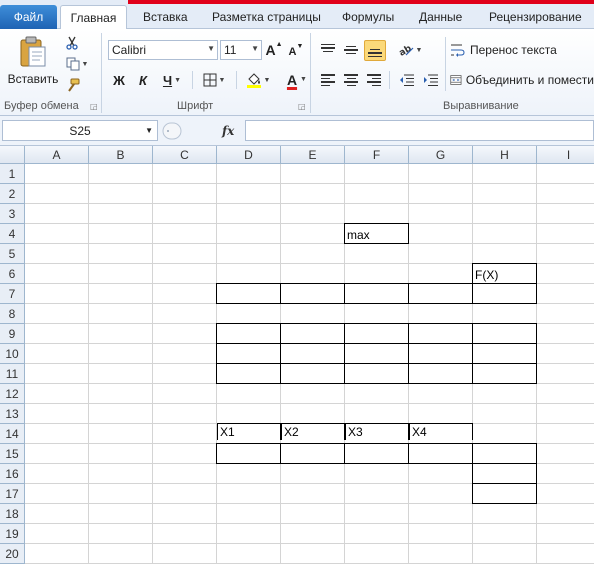 The image size is (594, 564). I want to click on column-header-i: I, so click(565, 155).